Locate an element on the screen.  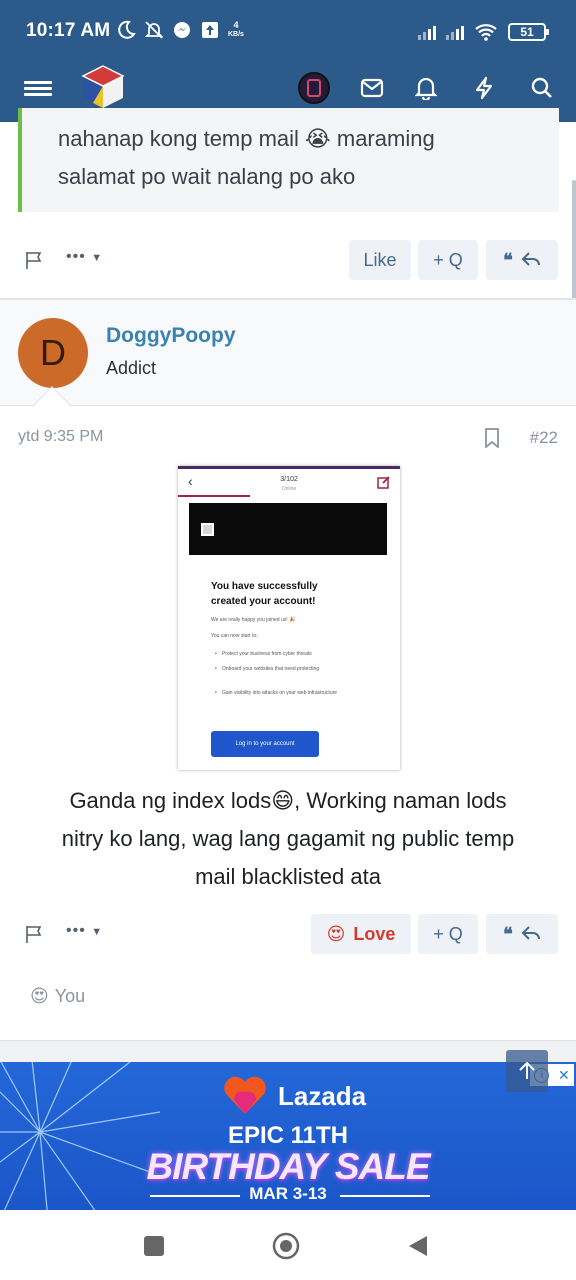
scroll-to-top-button is located at coordinates (527, 1071).